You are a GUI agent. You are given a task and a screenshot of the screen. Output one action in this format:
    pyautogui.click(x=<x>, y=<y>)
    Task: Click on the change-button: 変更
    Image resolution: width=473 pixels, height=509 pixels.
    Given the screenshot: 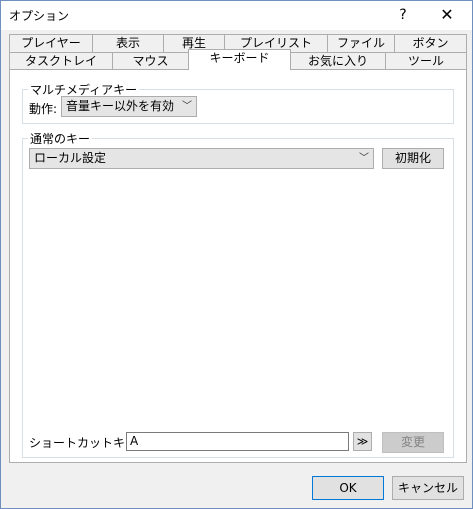 What is the action you would take?
    pyautogui.click(x=413, y=442)
    